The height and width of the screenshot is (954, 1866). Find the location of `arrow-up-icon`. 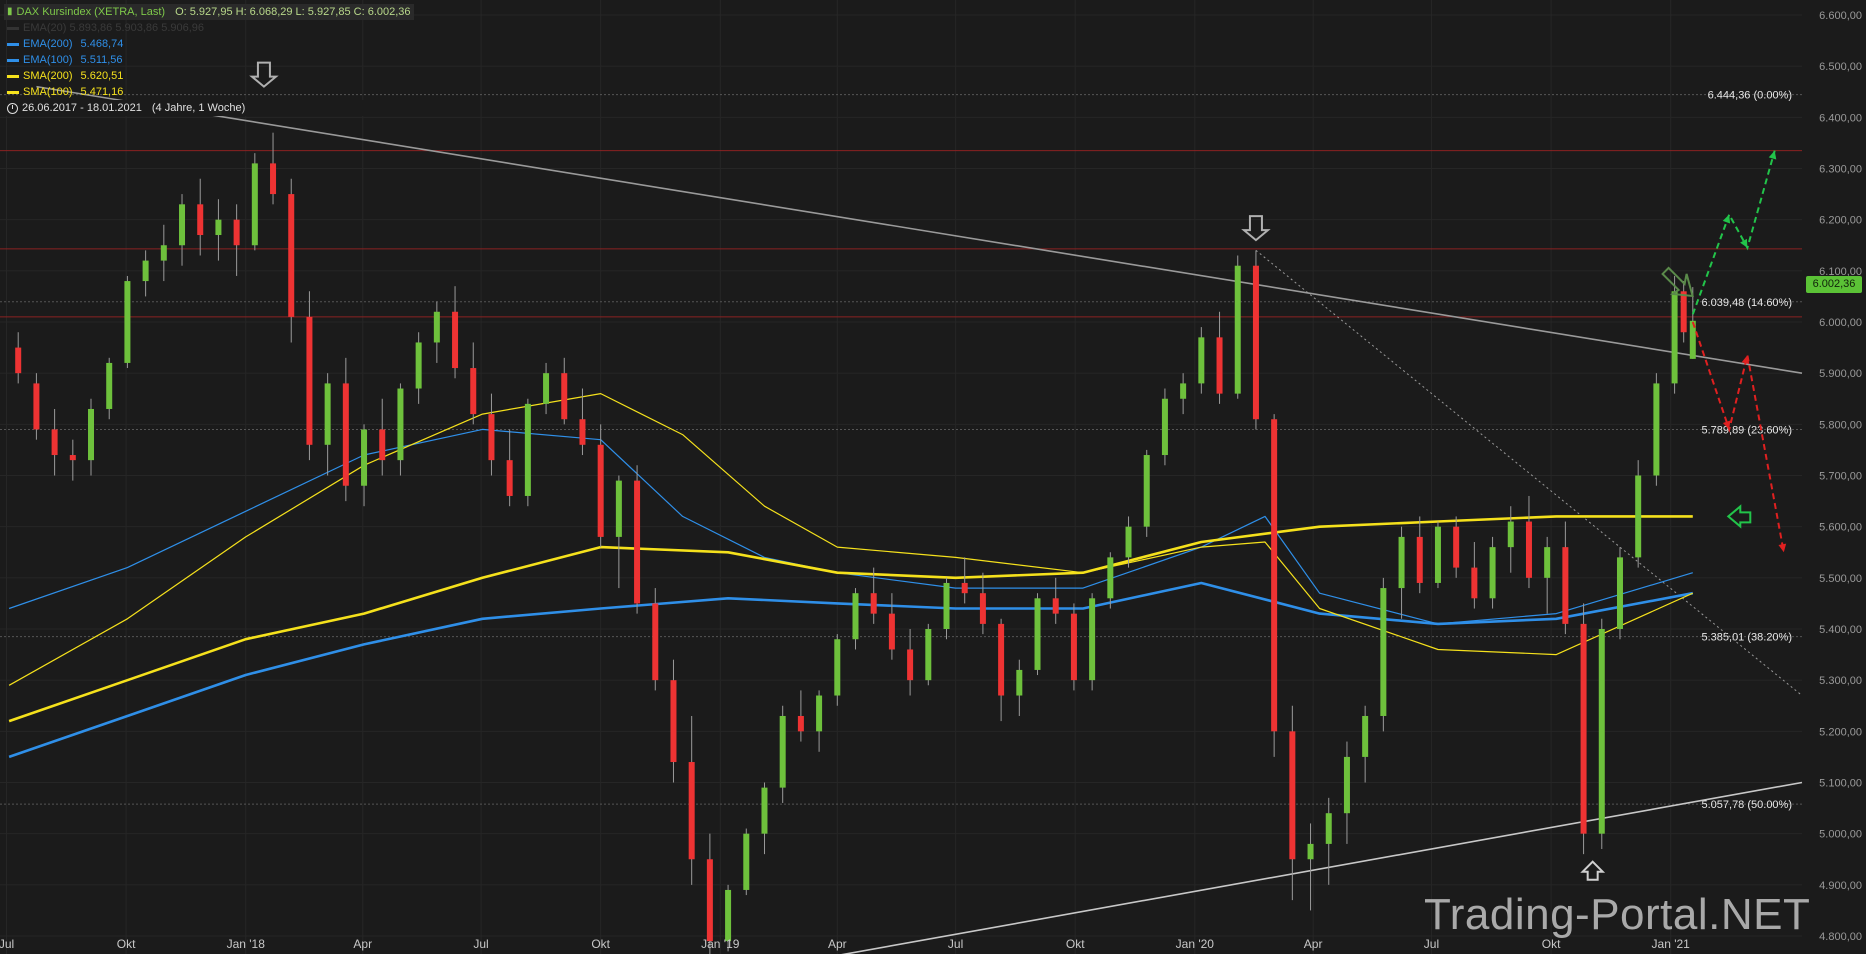

arrow-up-icon is located at coordinates (1593, 870).